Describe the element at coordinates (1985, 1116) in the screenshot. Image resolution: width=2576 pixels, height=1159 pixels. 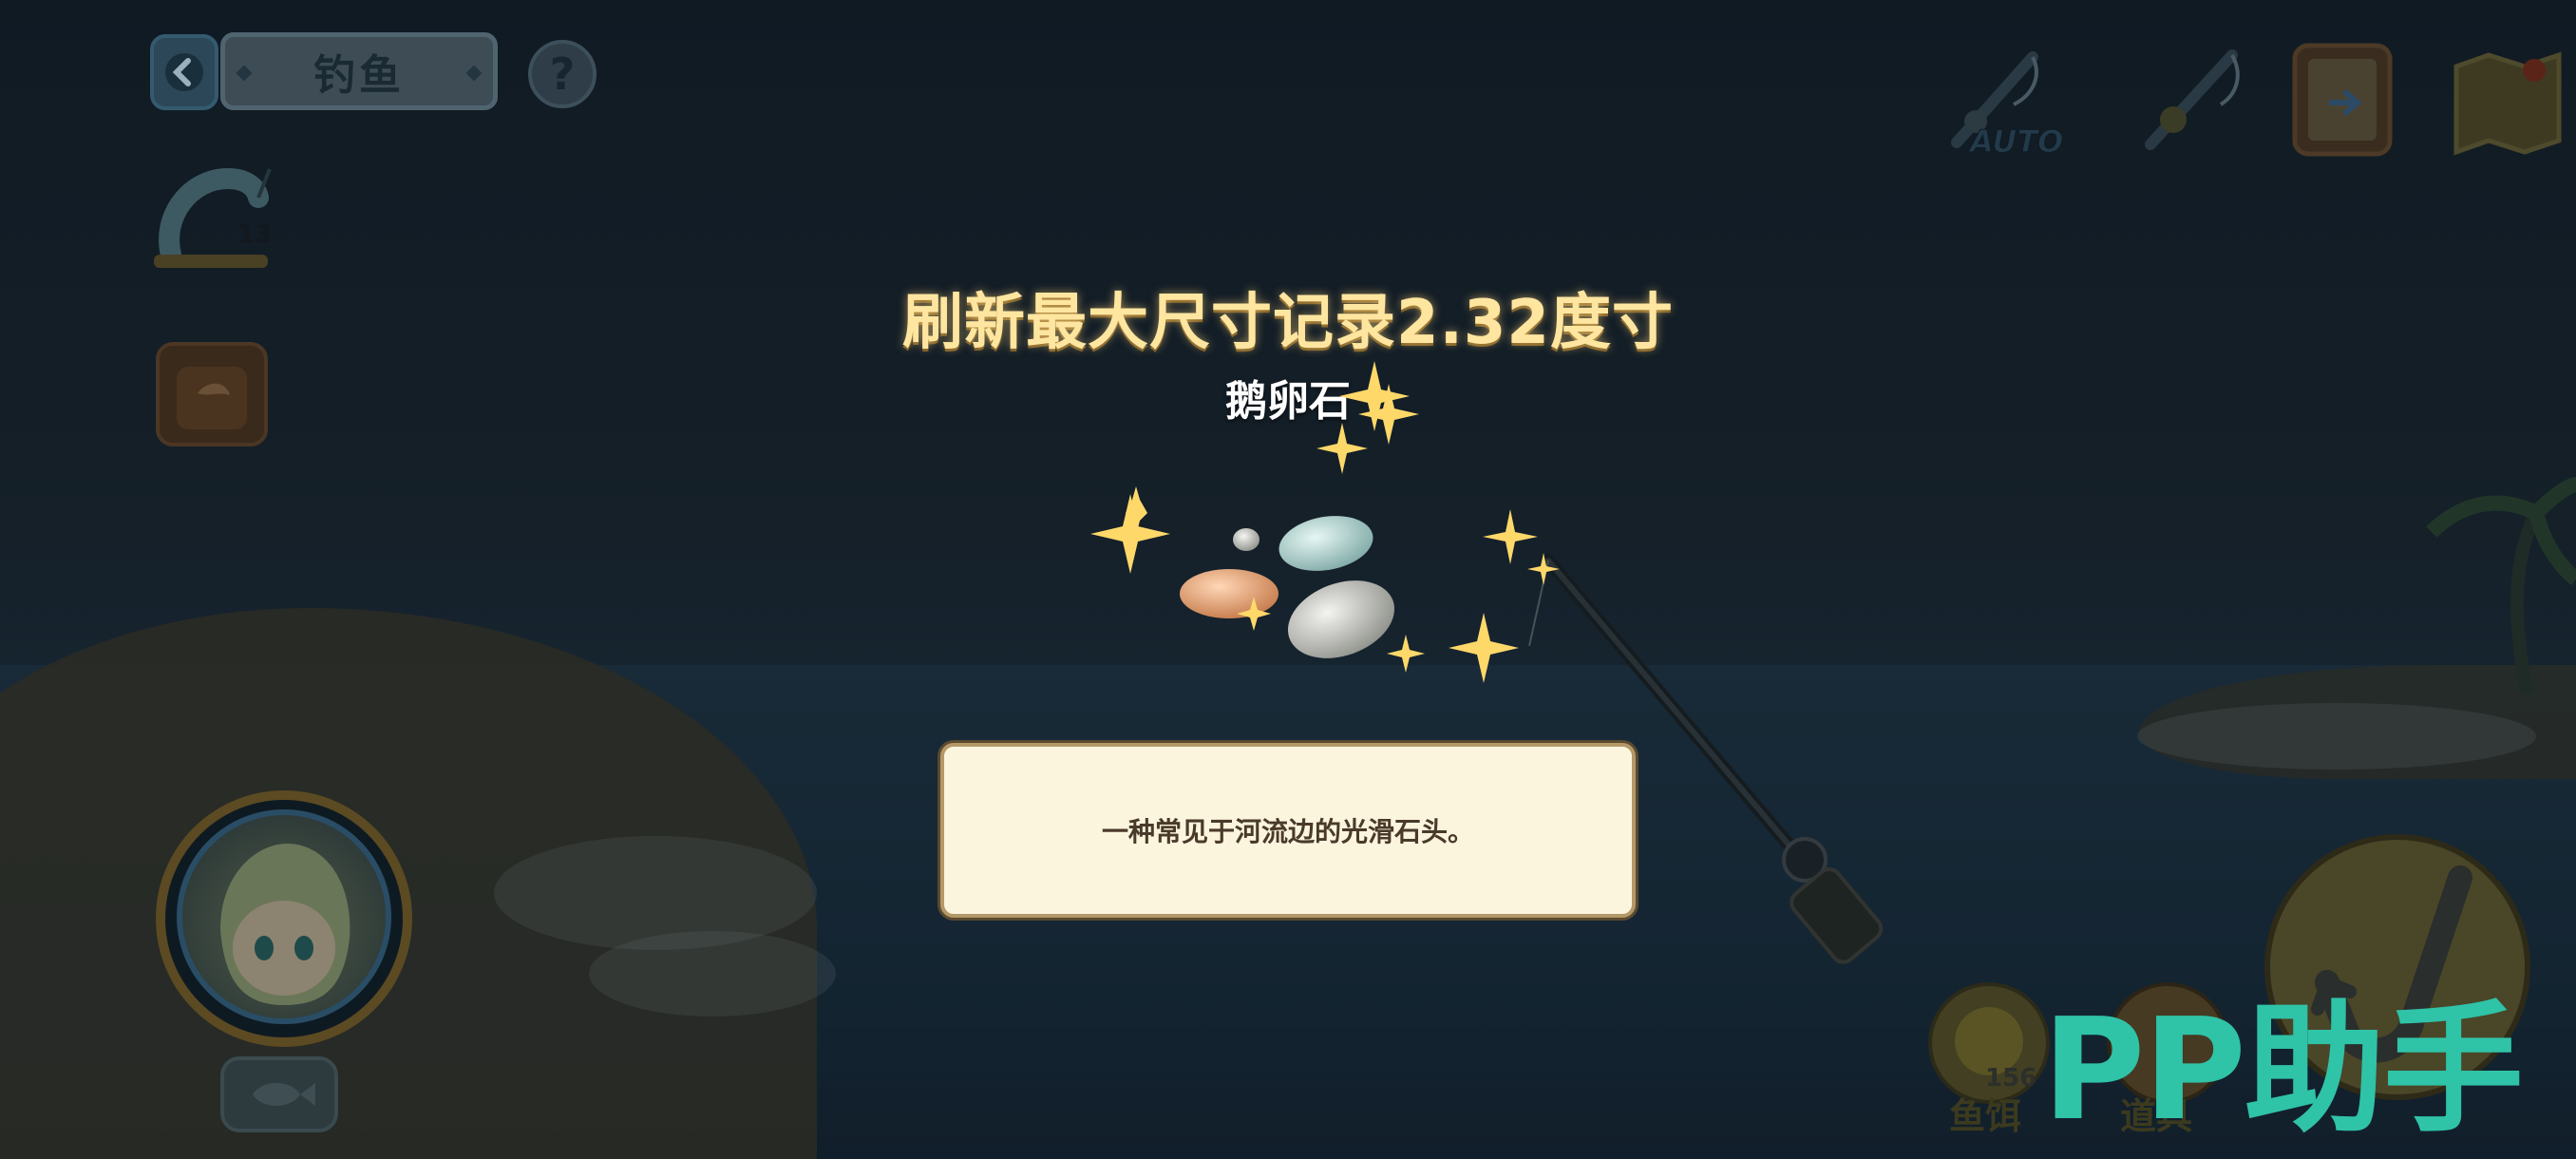
I see `bait-button-label: 鱼饵` at that location.